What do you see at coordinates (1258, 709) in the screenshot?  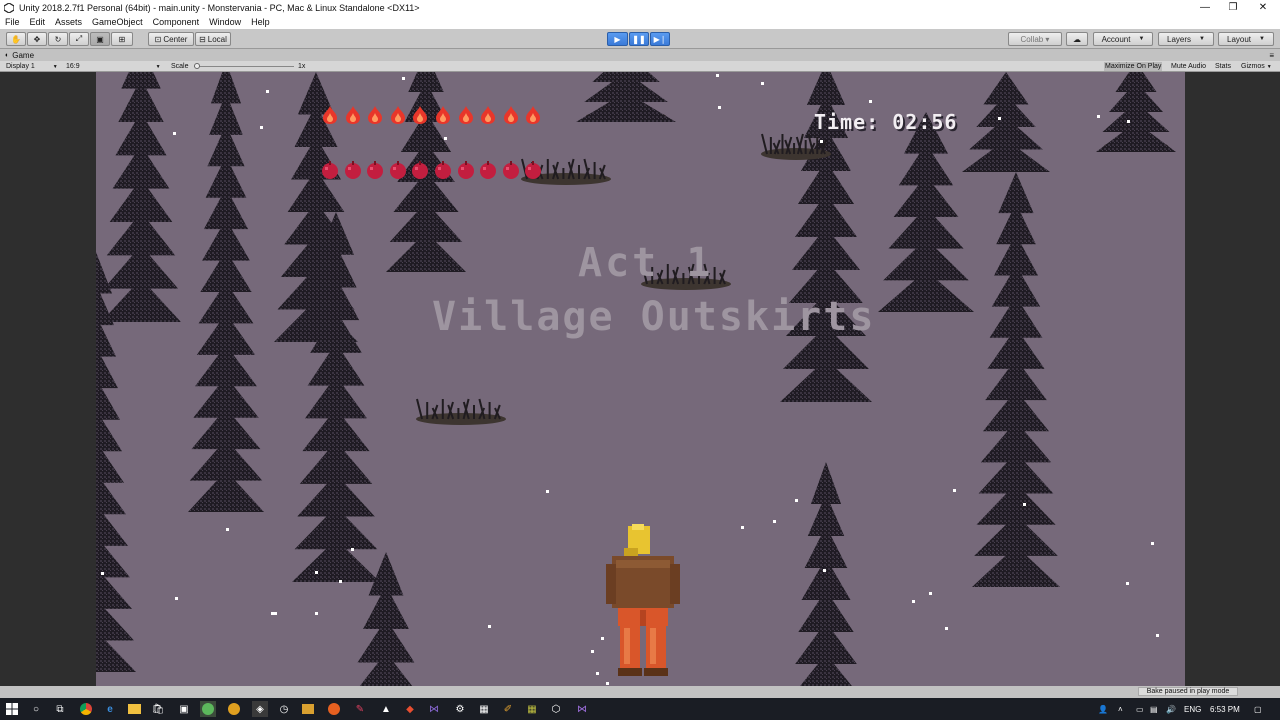 I see `notification-icon: ▢` at bounding box center [1258, 709].